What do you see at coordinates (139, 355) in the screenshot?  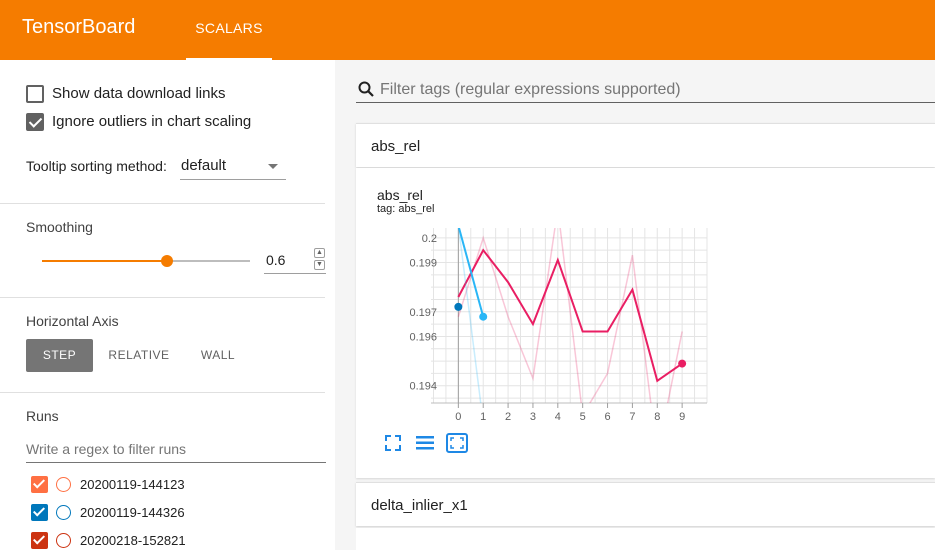 I see `axis-relative-button: RELATIVE` at bounding box center [139, 355].